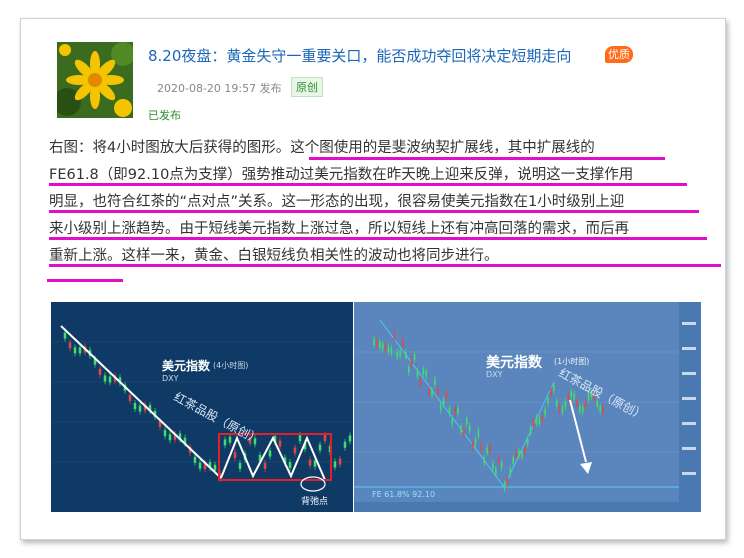  What do you see at coordinates (95, 80) in the screenshot?
I see `post-thumbnail` at bounding box center [95, 80].